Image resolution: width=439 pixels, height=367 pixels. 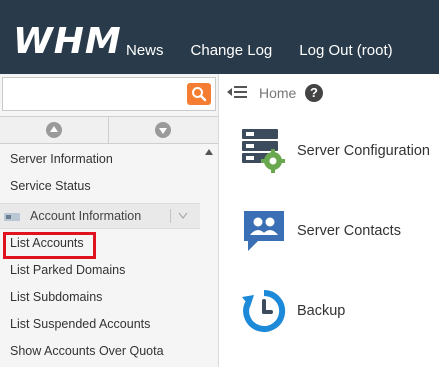 I want to click on selected-item-highlight, so click(x=49, y=245).